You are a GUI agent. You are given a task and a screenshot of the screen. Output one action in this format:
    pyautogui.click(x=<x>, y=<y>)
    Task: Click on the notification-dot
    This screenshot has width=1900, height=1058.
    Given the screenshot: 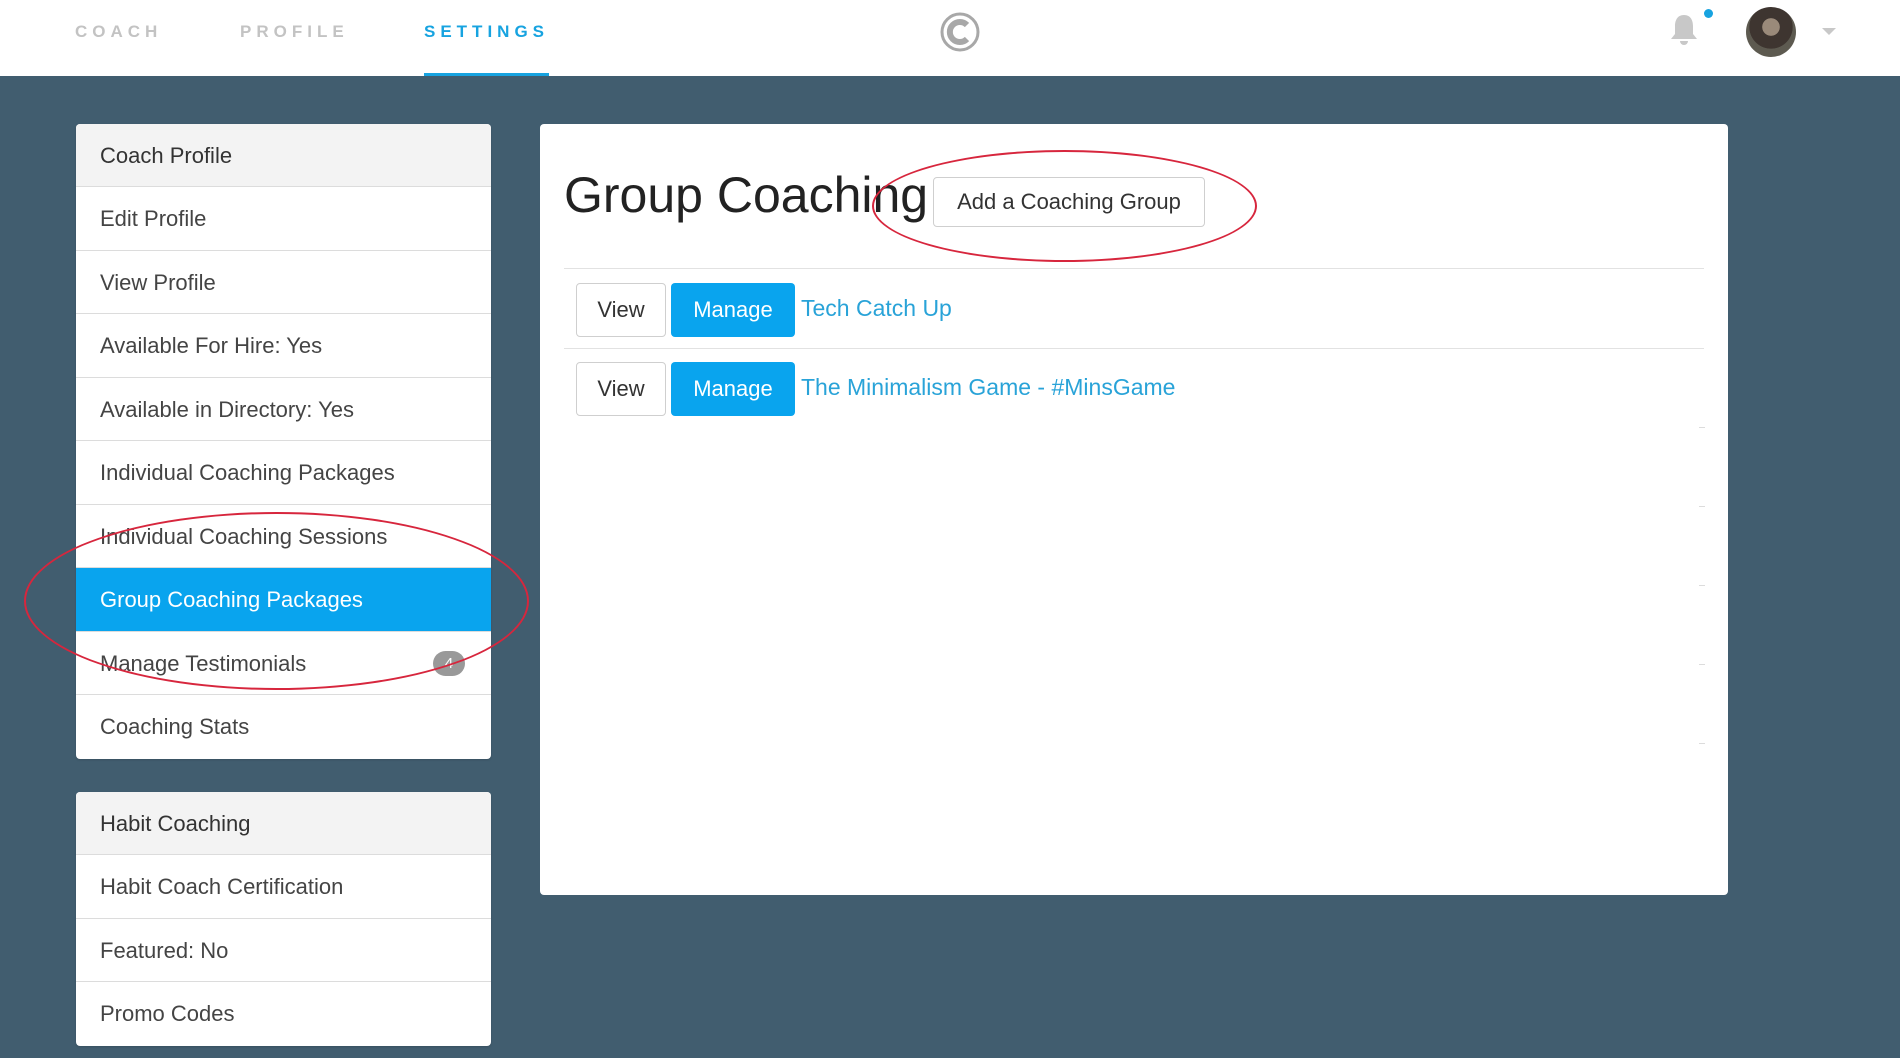 What is the action you would take?
    pyautogui.click(x=1708, y=13)
    